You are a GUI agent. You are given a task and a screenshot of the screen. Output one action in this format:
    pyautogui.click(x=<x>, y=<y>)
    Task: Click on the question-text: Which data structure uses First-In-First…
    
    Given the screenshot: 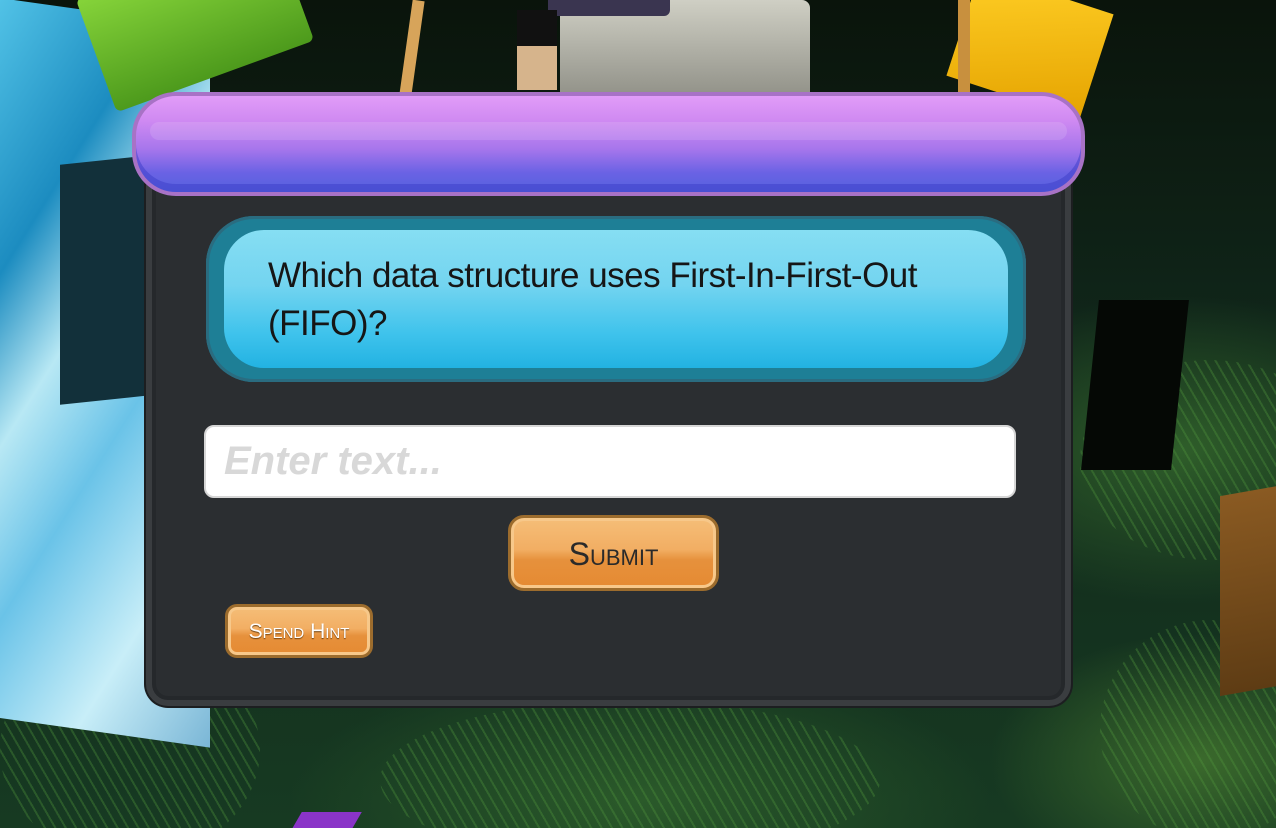 What is the action you would take?
    pyautogui.click(x=592, y=299)
    